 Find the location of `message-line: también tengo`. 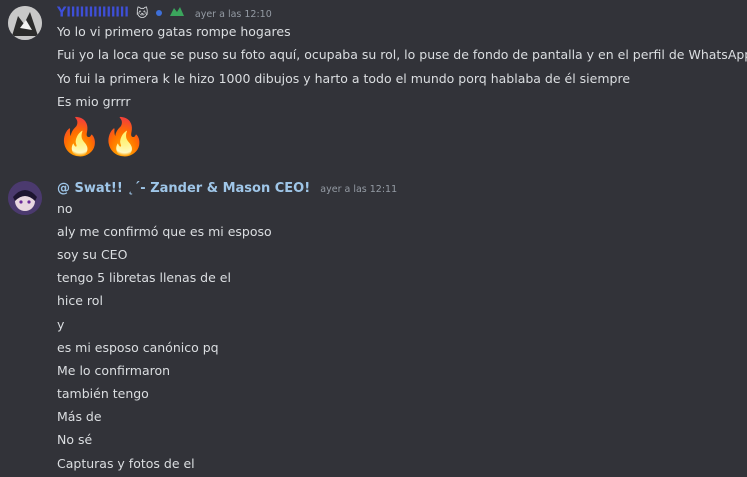

message-line: también tengo is located at coordinates (103, 393).